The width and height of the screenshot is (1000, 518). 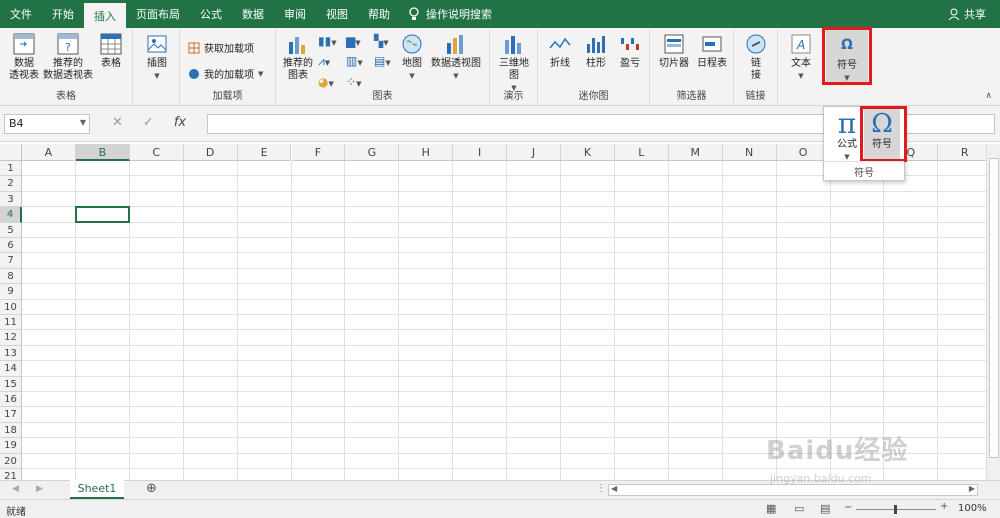 I want to click on active-cell, so click(x=102, y=214).